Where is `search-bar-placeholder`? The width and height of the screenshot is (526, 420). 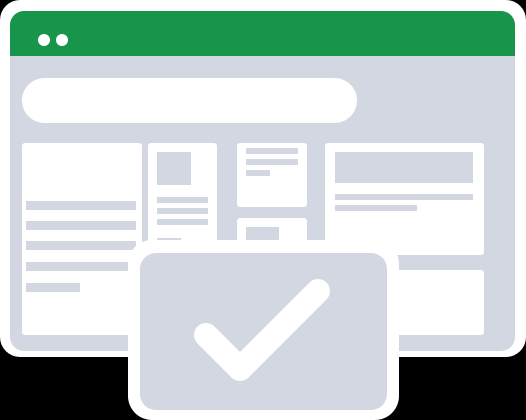 search-bar-placeholder is located at coordinates (189, 100).